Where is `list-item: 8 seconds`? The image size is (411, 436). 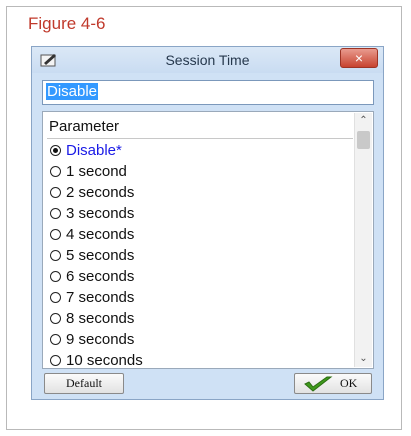
list-item: 8 seconds is located at coordinates (200, 318).